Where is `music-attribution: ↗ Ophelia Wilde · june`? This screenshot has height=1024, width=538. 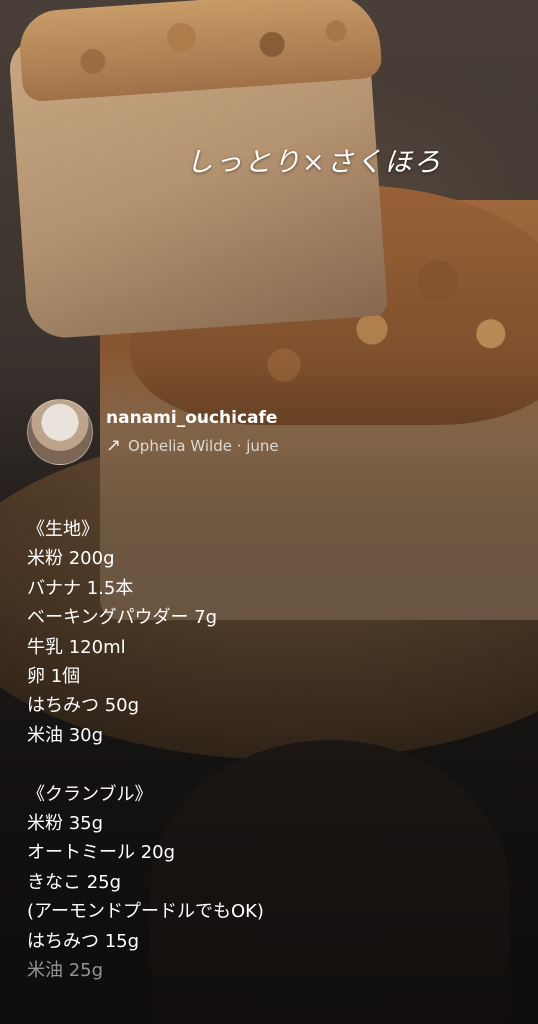
music-attribution: ↗ Ophelia Wilde · june is located at coordinates (192, 446).